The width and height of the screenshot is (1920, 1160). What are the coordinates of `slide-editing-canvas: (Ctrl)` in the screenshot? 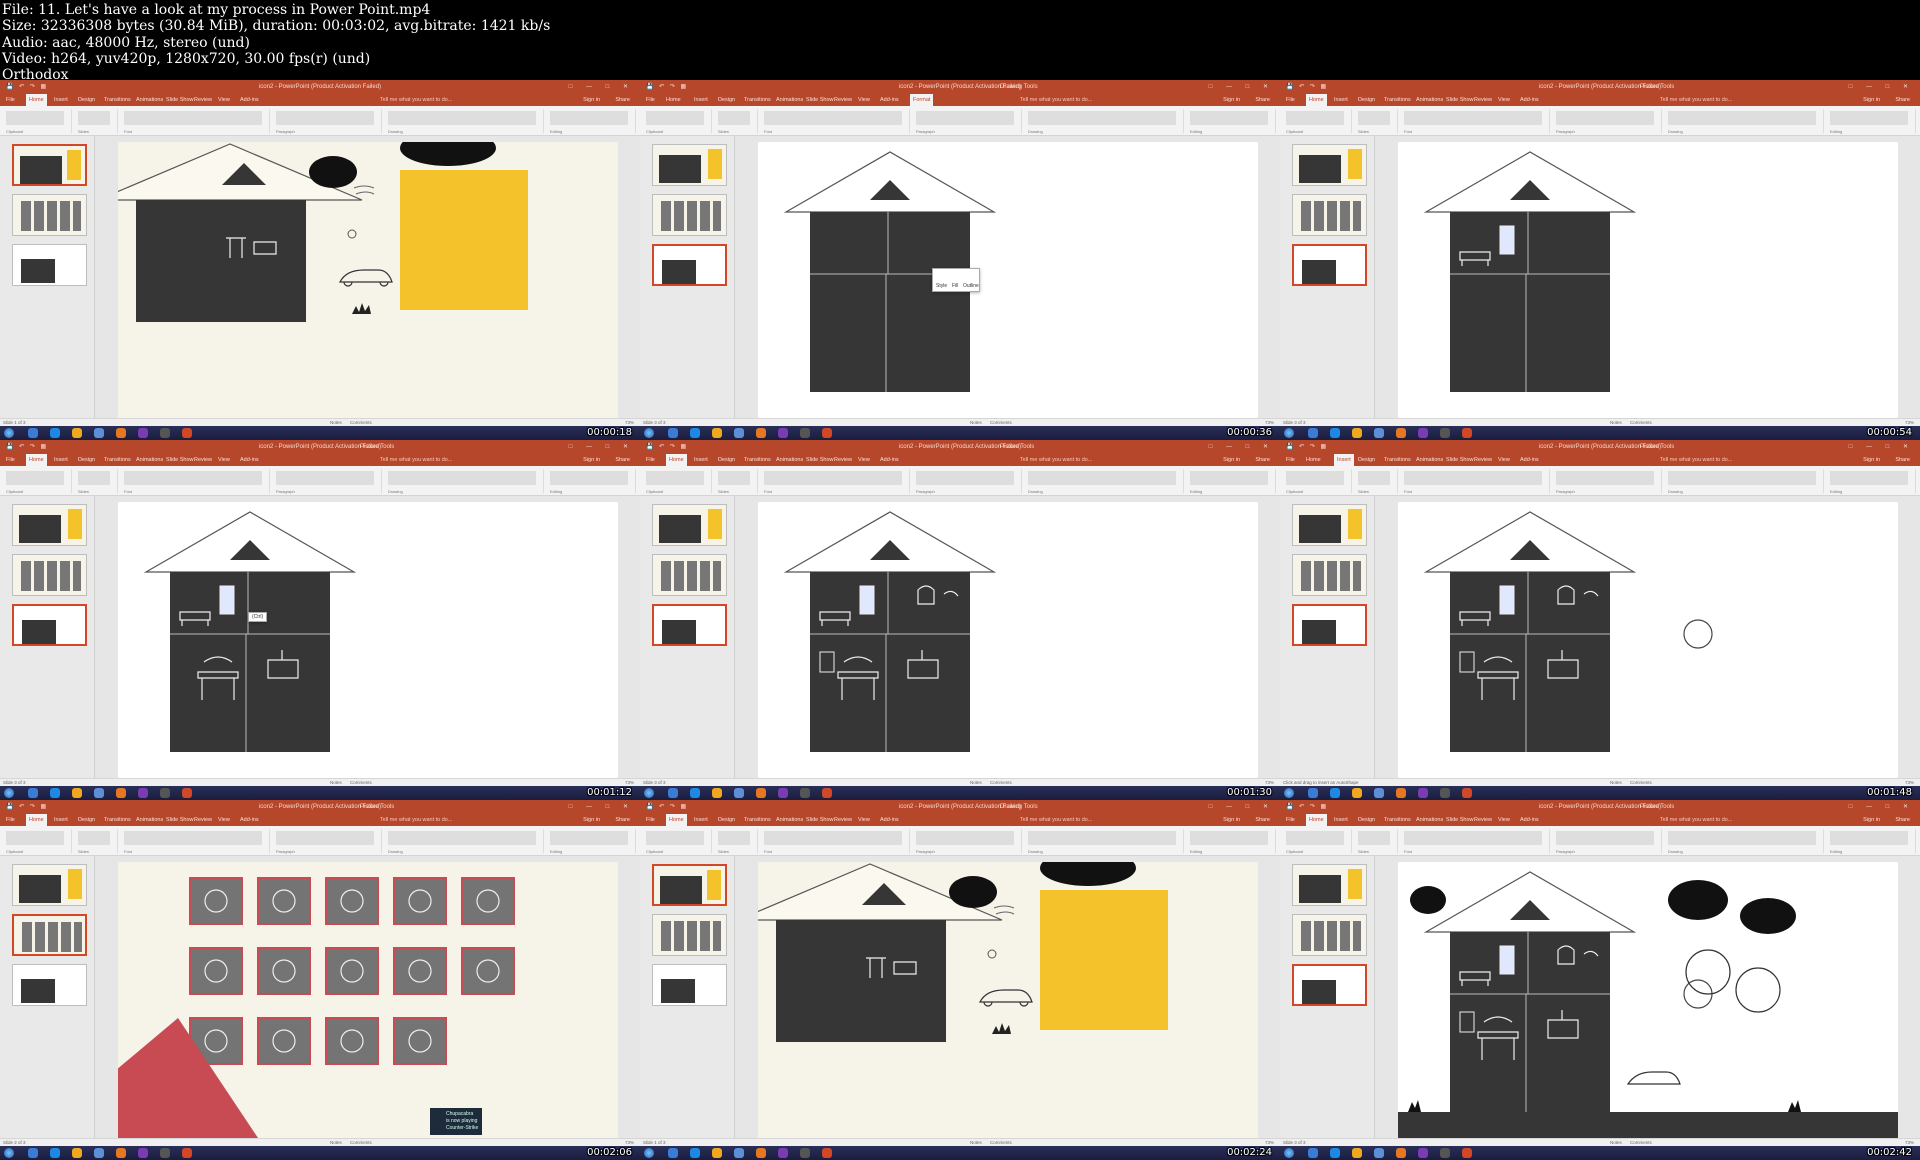 It's located at (368, 637).